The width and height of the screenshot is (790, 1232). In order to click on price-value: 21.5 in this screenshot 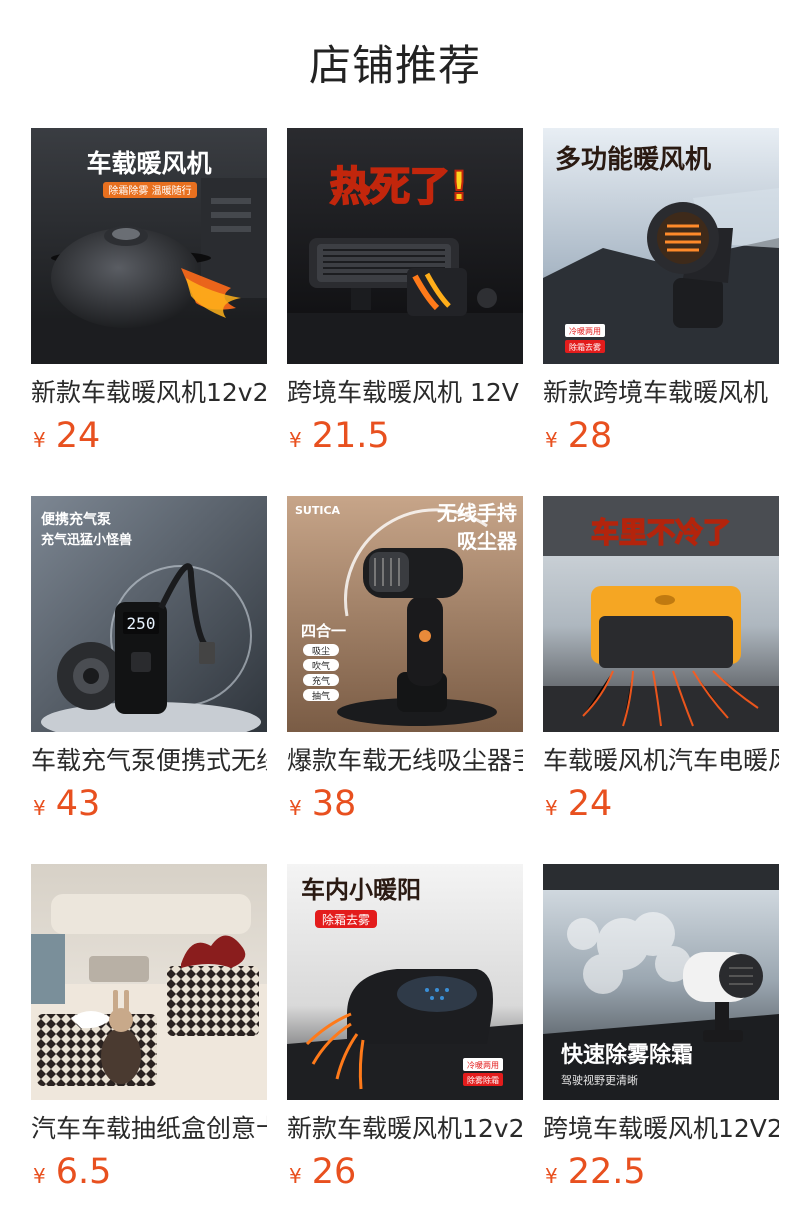, I will do `click(350, 436)`.